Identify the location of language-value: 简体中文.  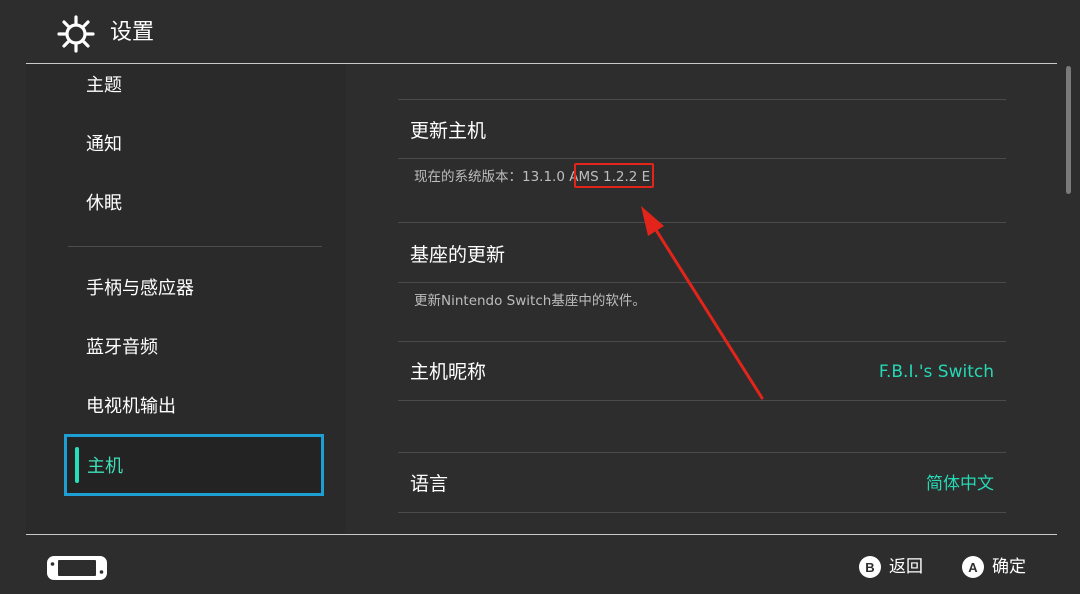
(960, 484).